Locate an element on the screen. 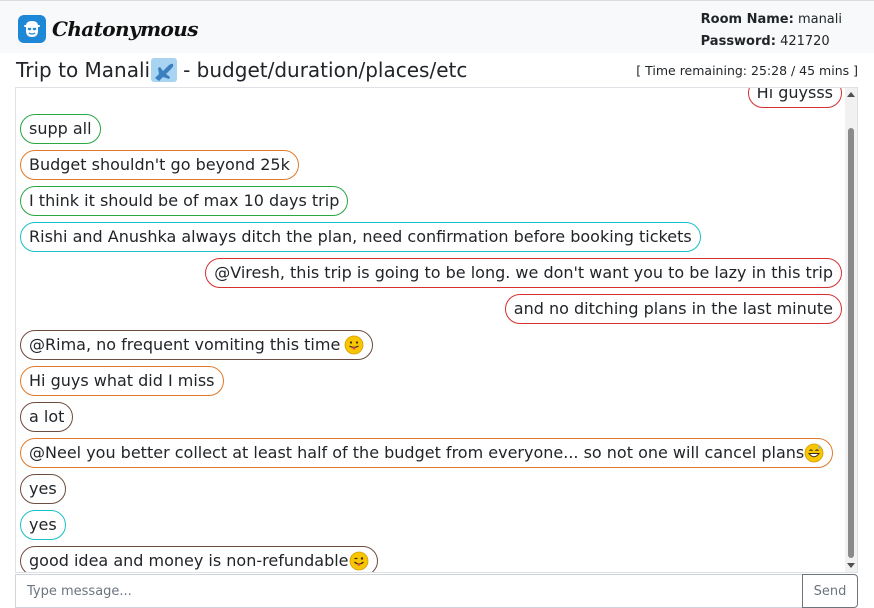 The image size is (874, 608). chat-message: and no ditching plans in the last minute is located at coordinates (673, 309).